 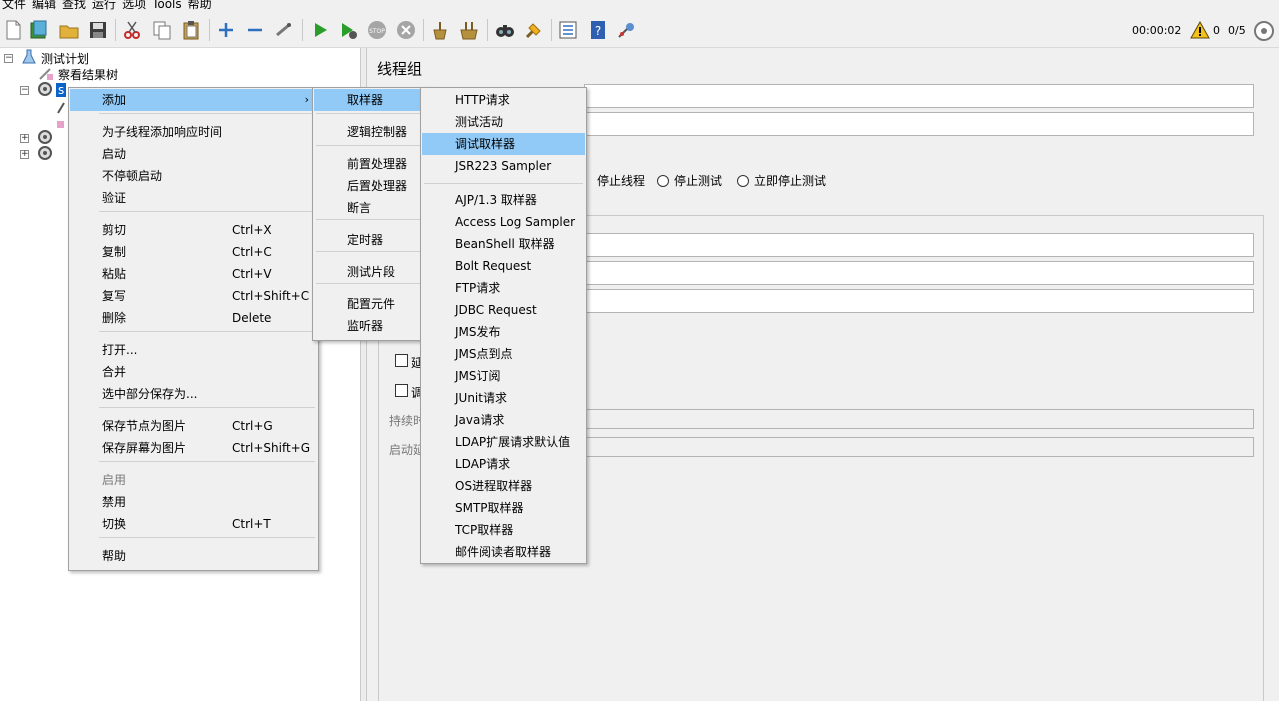 What do you see at coordinates (503, 122) in the screenshot?
I see `sampler-submenu-item-1: 测试活动` at bounding box center [503, 122].